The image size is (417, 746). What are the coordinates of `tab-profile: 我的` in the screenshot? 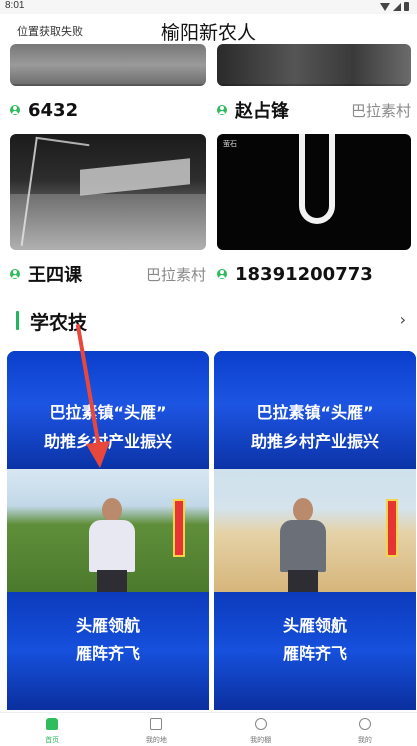 It's located at (365, 729).